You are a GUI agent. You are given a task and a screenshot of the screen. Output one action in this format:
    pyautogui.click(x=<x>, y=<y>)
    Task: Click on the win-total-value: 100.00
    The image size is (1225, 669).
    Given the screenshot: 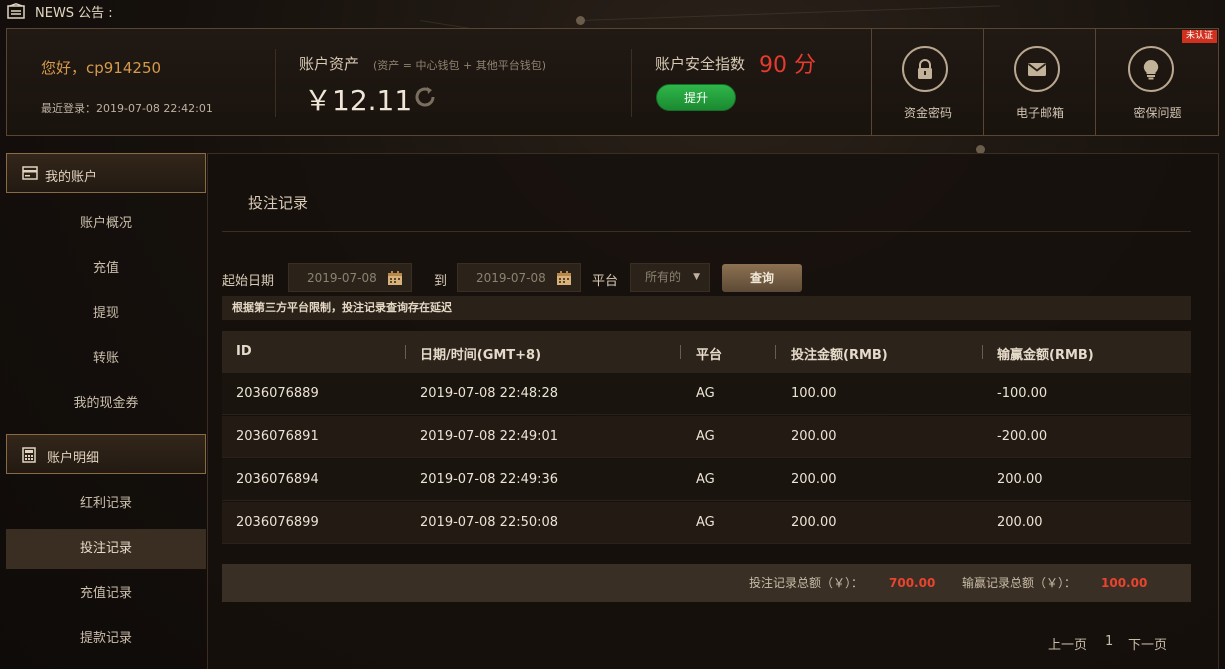 What is the action you would take?
    pyautogui.click(x=1124, y=583)
    